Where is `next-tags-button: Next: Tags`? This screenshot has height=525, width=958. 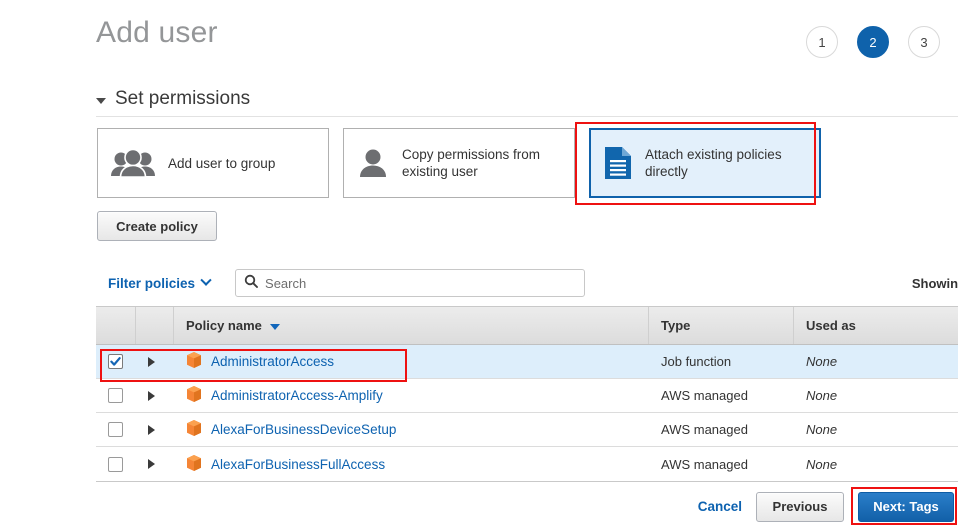 next-tags-button: Next: Tags is located at coordinates (906, 506).